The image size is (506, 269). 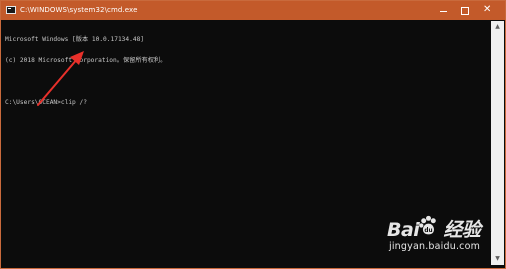 I want to click on minimize-icon, so click(x=443, y=11).